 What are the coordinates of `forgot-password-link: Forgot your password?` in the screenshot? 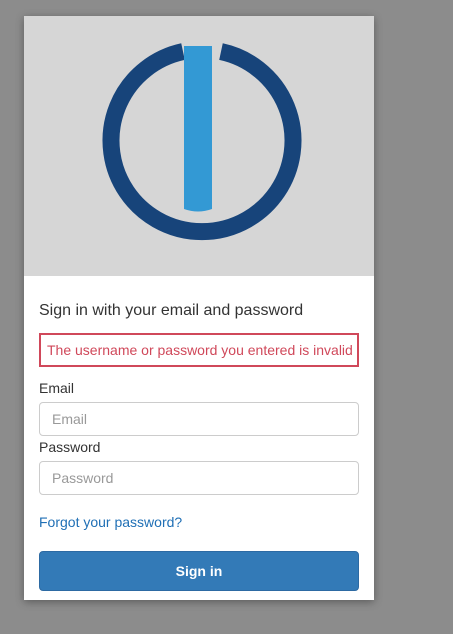 It's located at (110, 522).